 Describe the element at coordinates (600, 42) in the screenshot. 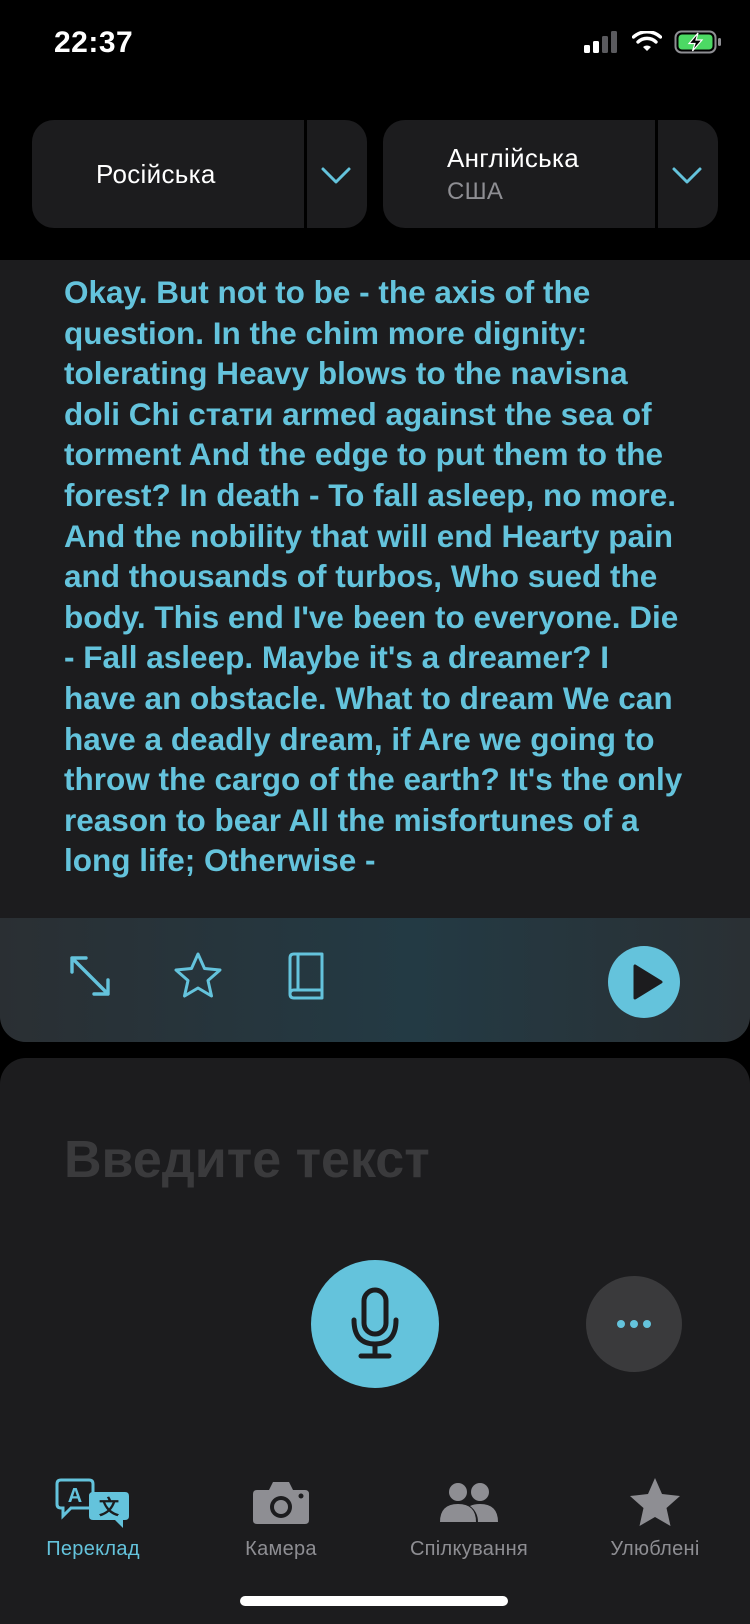

I see `cellular-signal-icon` at that location.